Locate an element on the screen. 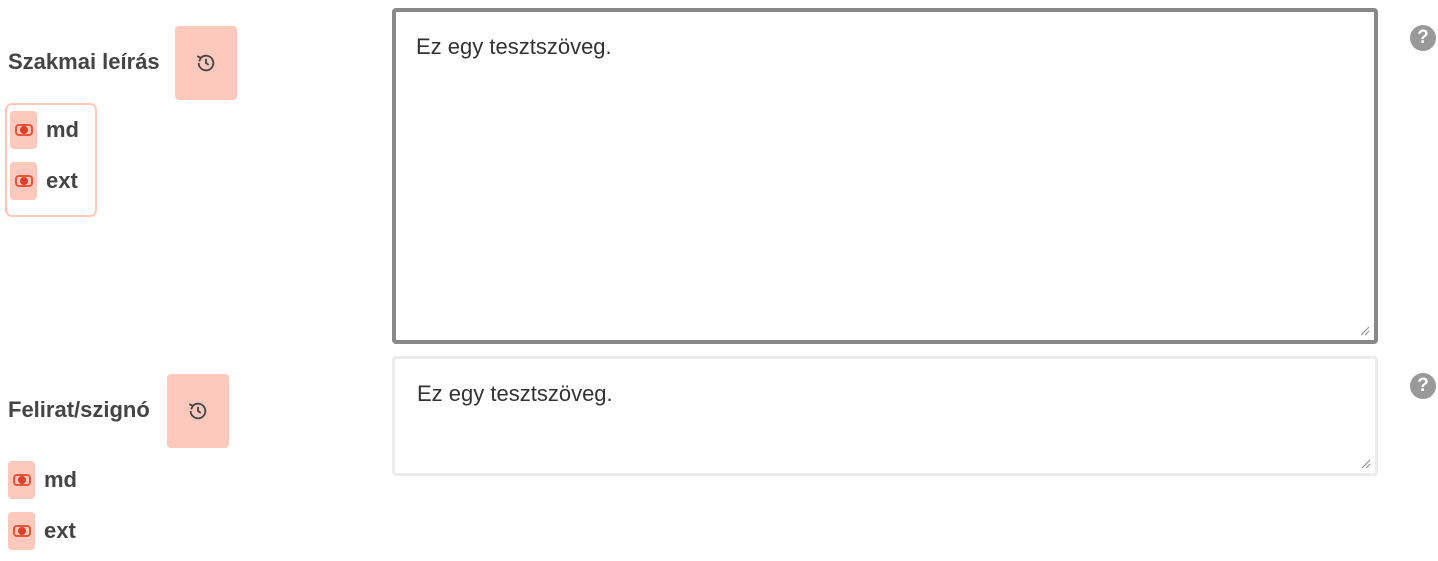 This screenshot has width=1438, height=561. caption-textarea: Ez egy tesztszöveg. is located at coordinates (885, 416).